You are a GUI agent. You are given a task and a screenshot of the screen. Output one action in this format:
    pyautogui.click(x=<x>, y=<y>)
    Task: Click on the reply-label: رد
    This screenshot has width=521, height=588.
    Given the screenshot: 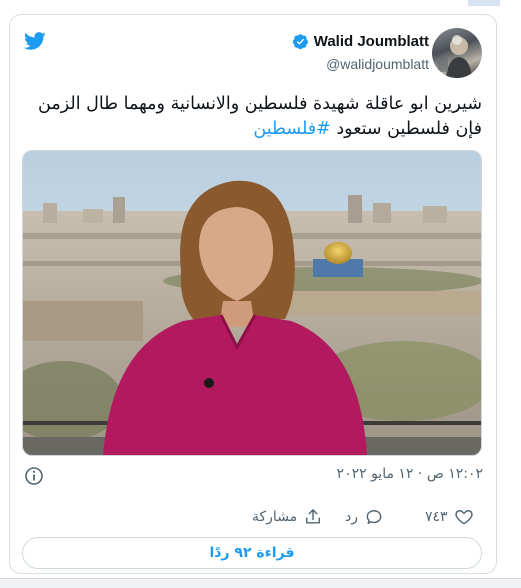 What is the action you would take?
    pyautogui.click(x=351, y=517)
    